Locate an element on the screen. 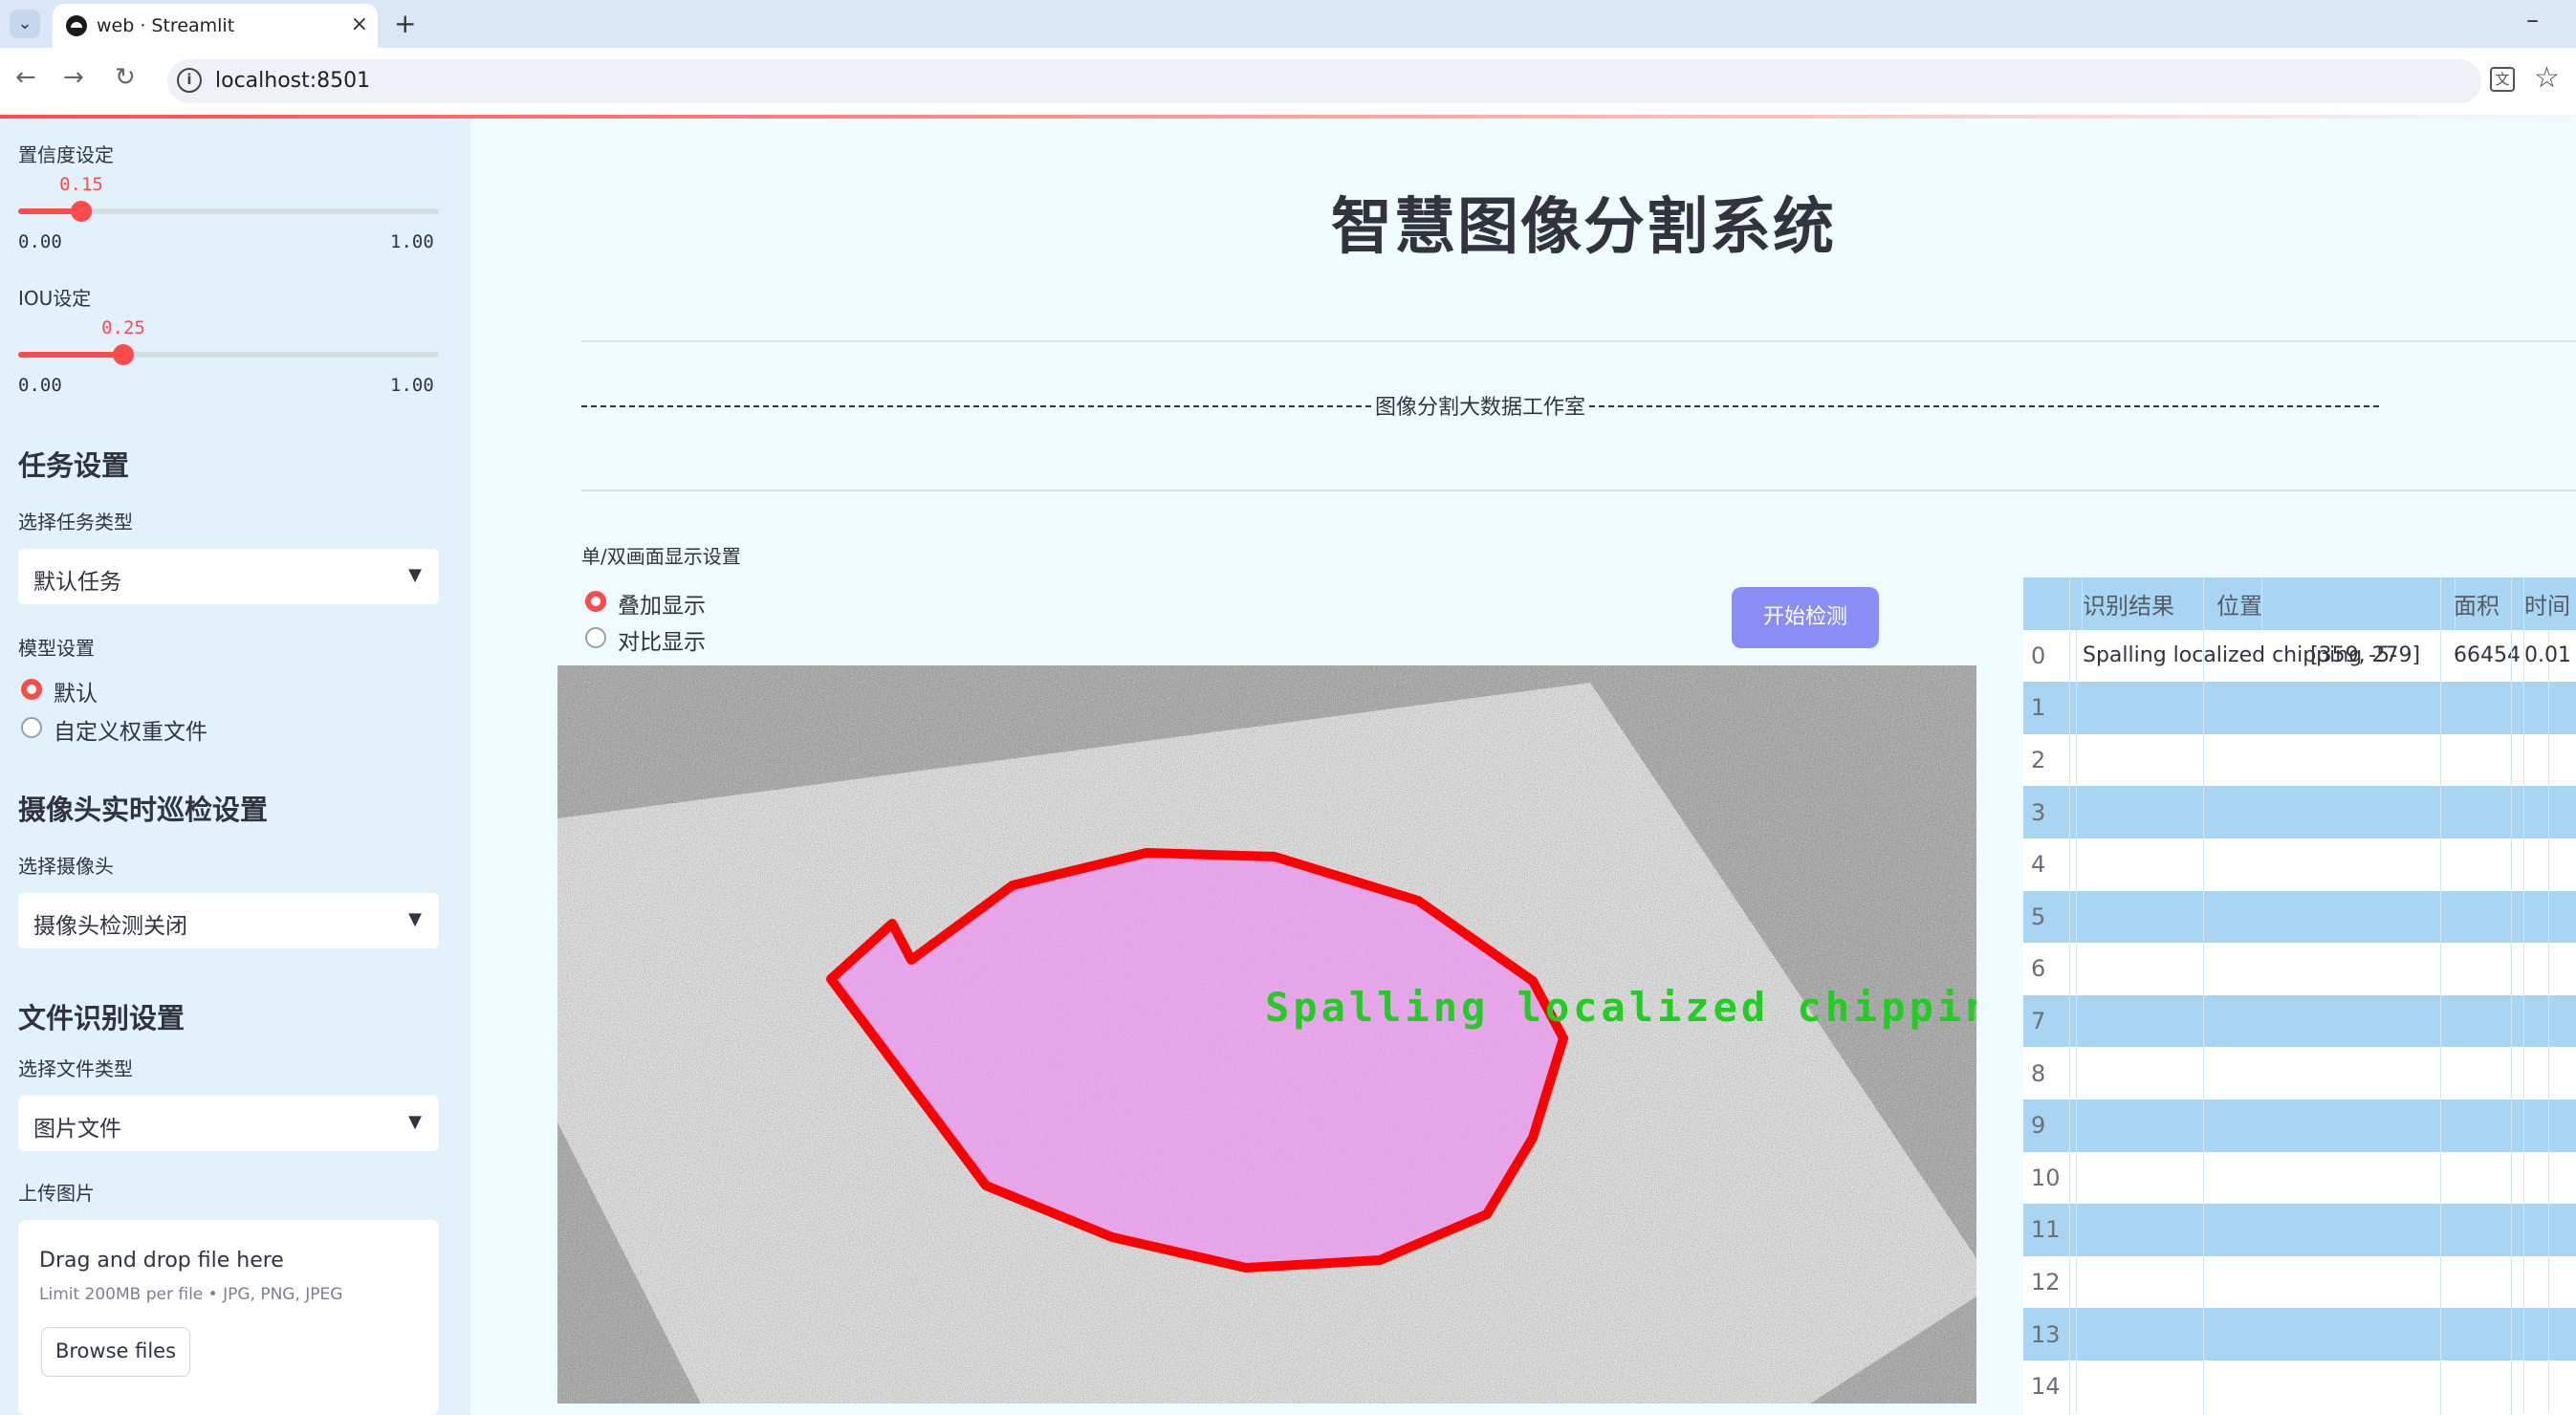 The image size is (2576, 1415). divider is located at coordinates (1578, 341).